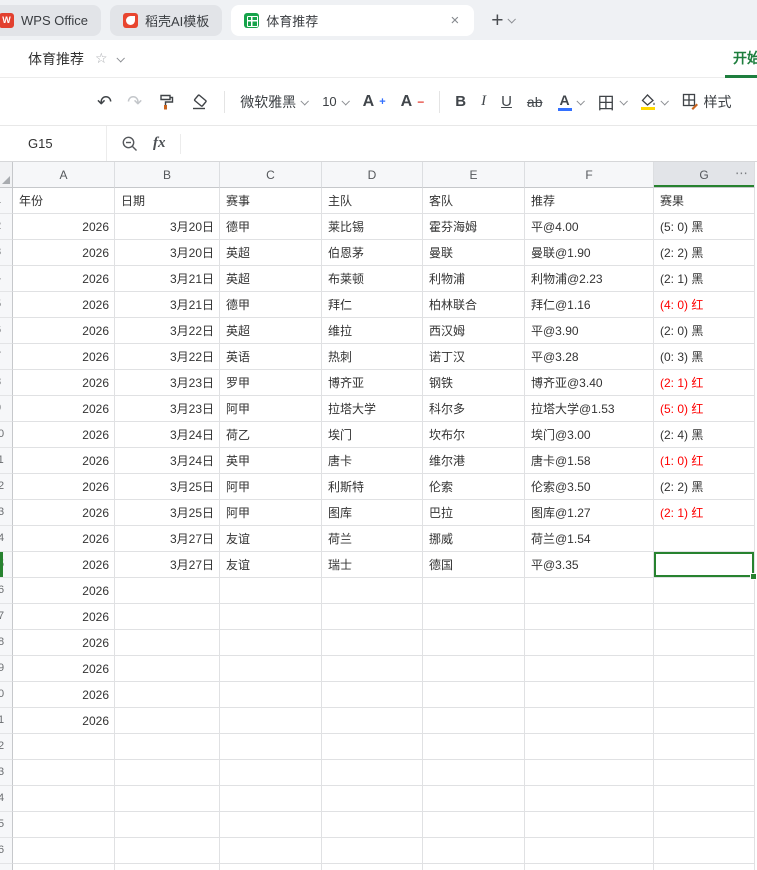 The height and width of the screenshot is (870, 757). I want to click on data-cell: 利斯特, so click(372, 487).